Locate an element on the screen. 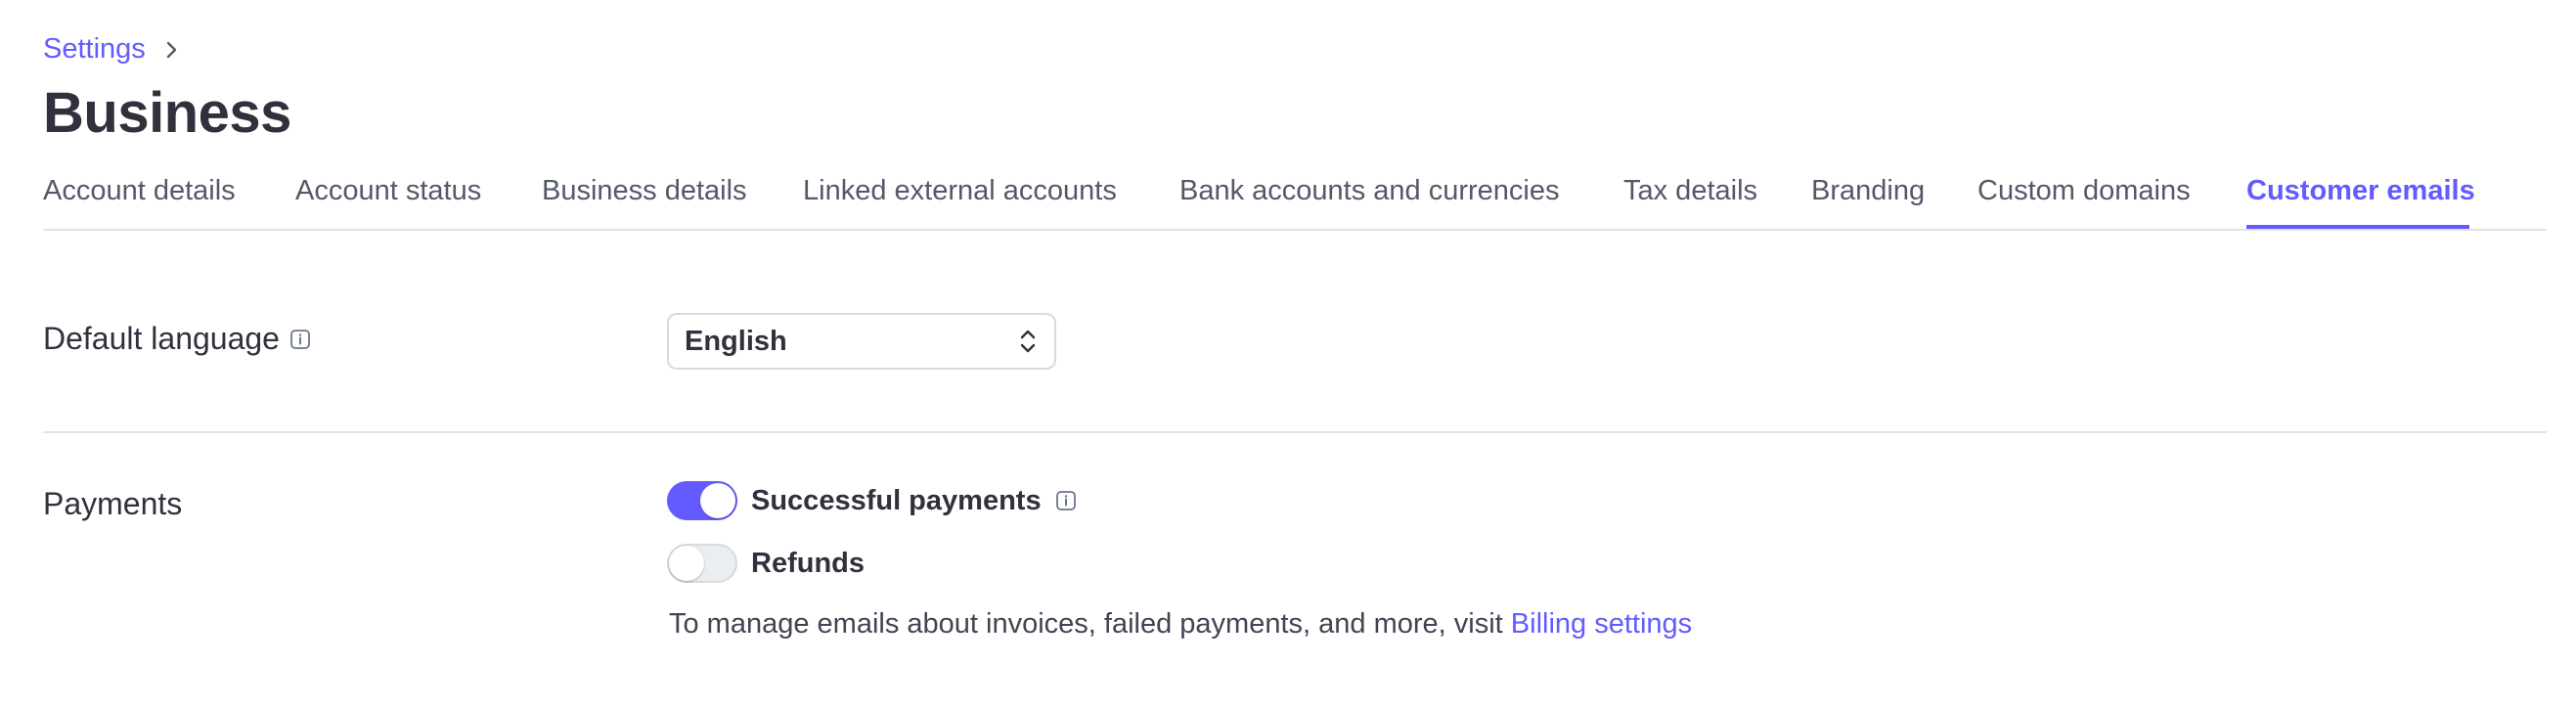 The image size is (2576, 708). default-language-label: Default language is located at coordinates (162, 338).